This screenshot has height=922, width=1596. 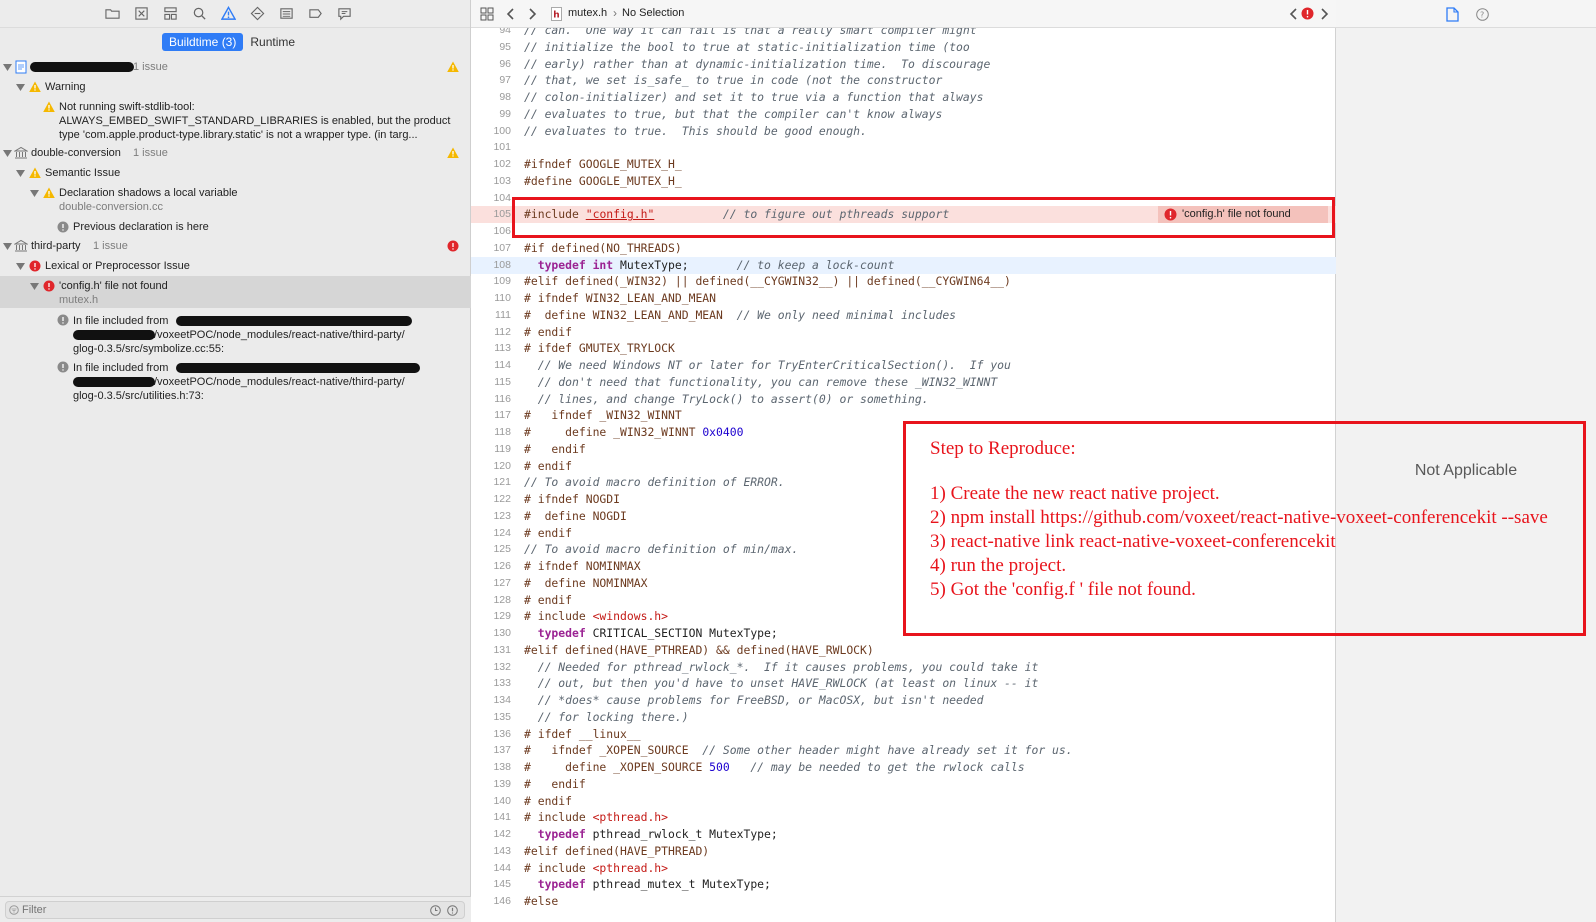 What do you see at coordinates (620, 214) in the screenshot?
I see `code-token: "config.h"` at bounding box center [620, 214].